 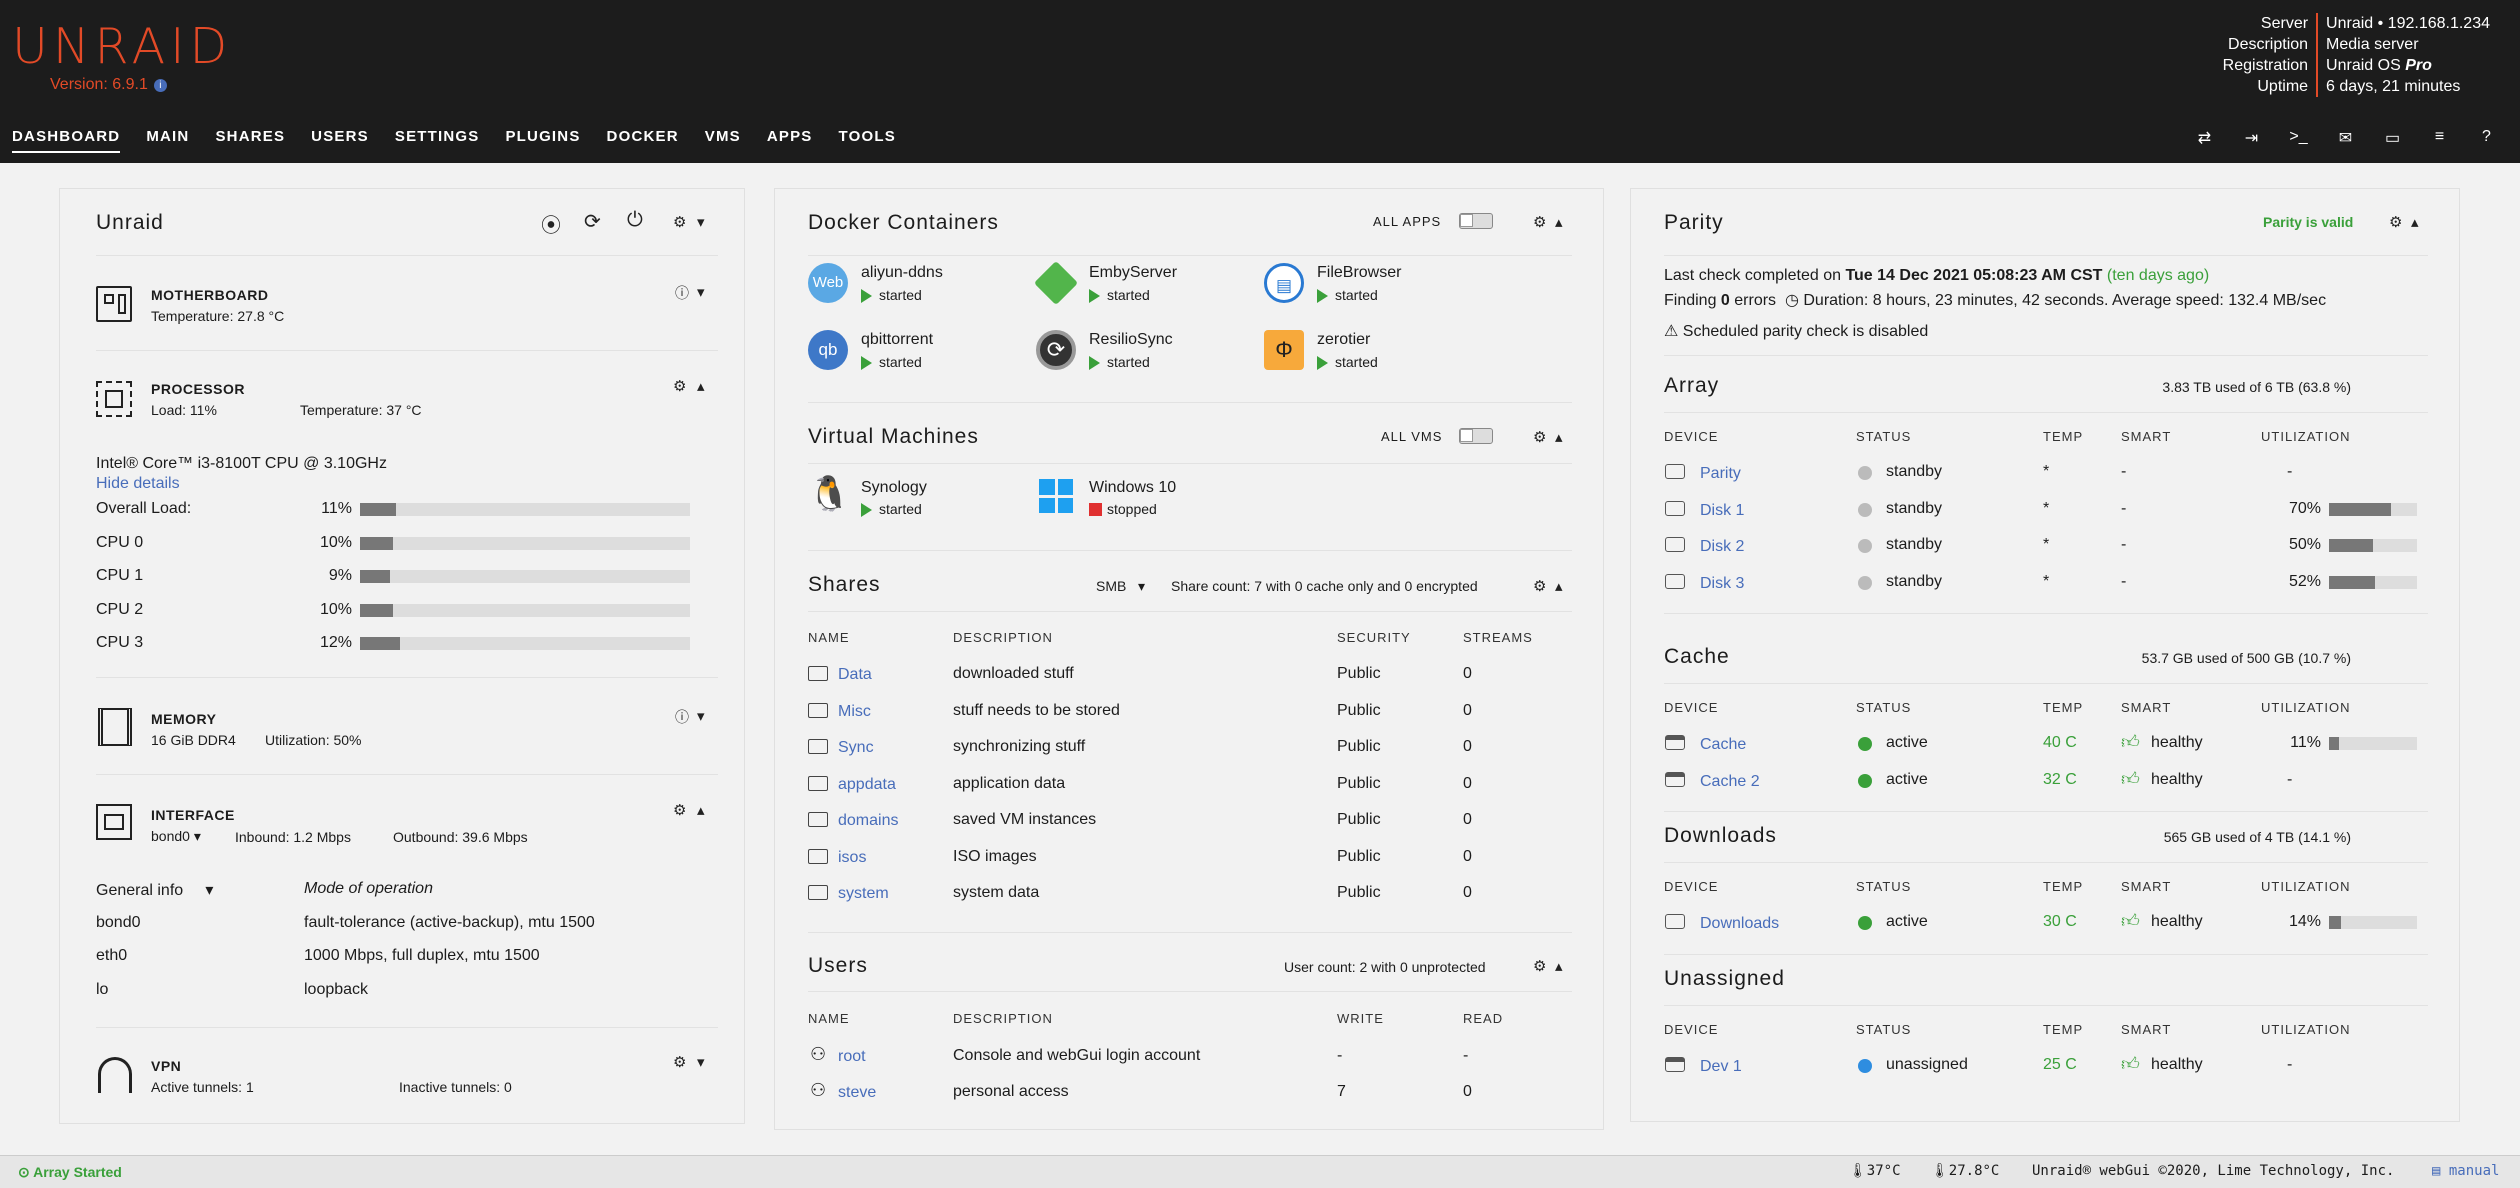 I want to click on device-name: Disk 3, so click(x=1722, y=584).